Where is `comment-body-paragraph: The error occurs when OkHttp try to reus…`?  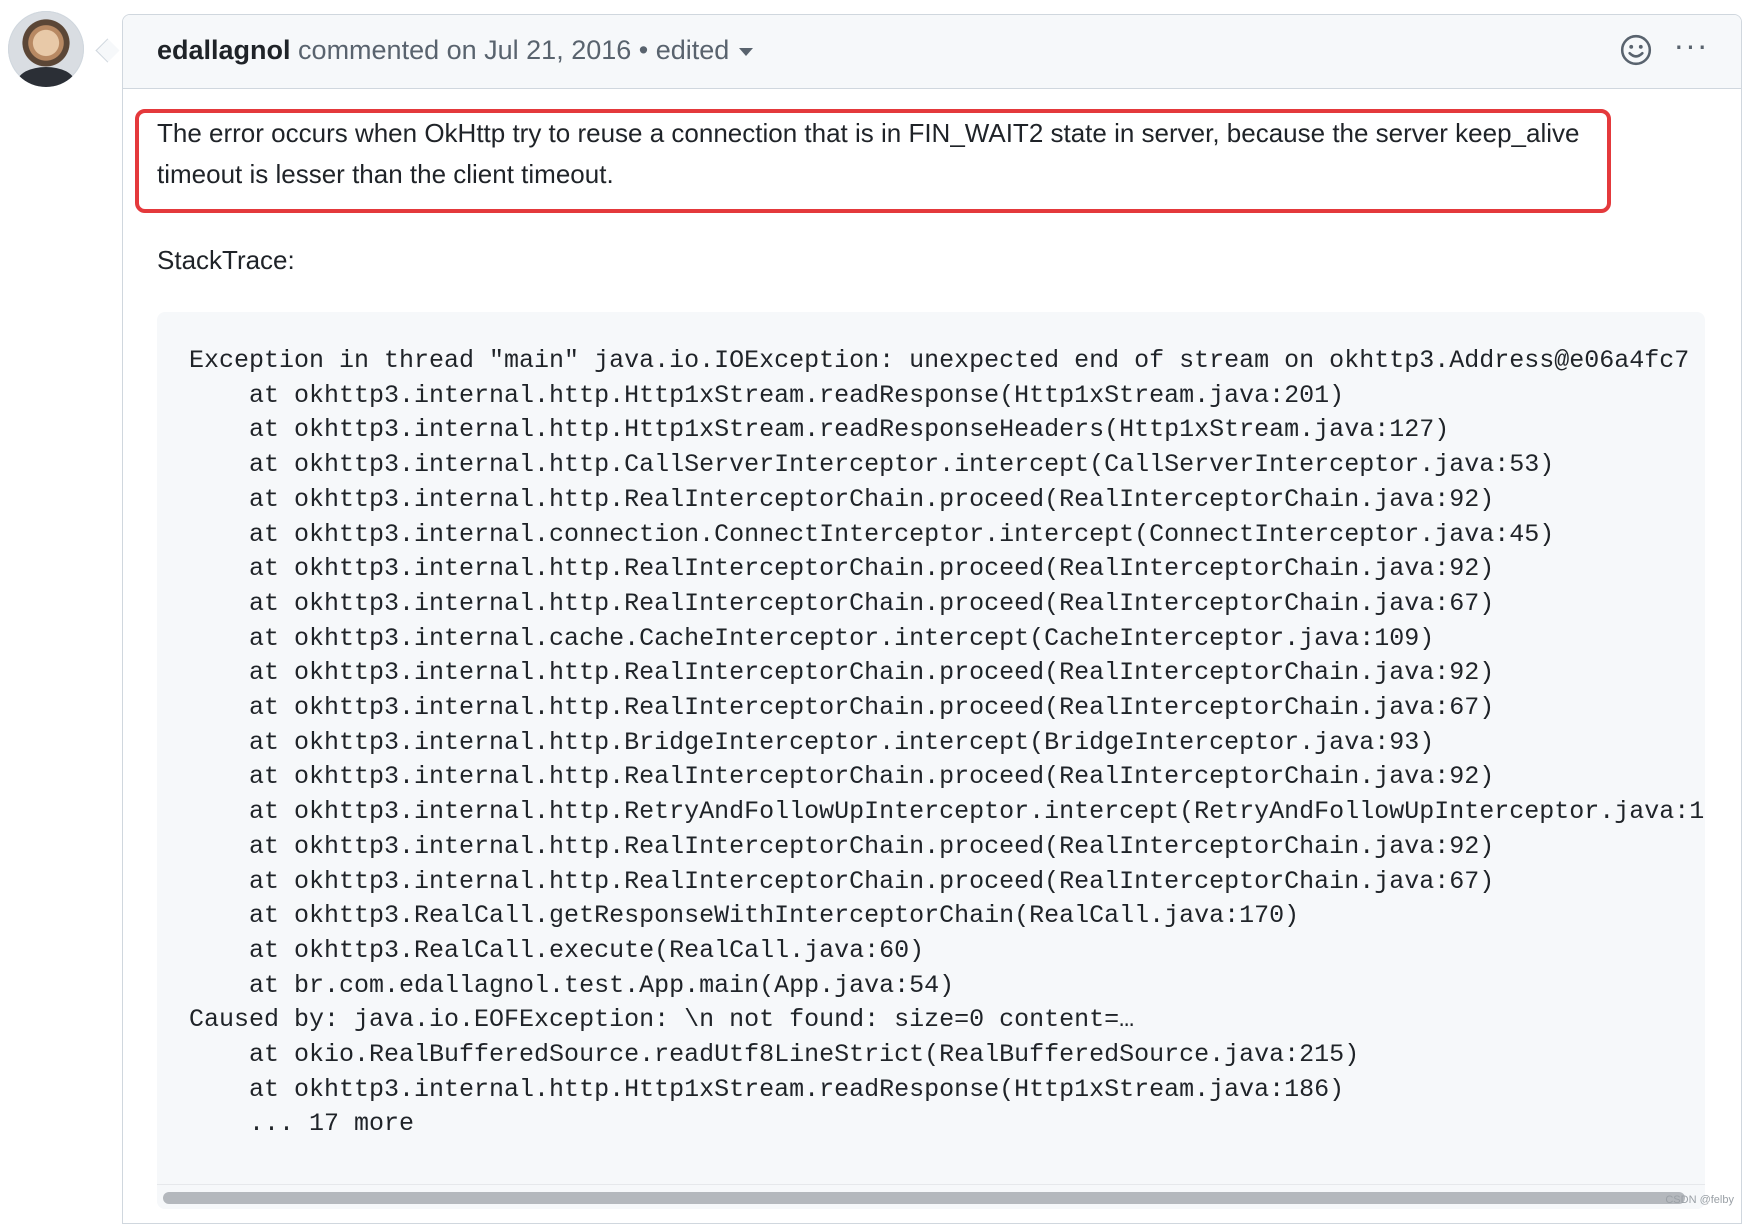 comment-body-paragraph: The error occurs when OkHttp try to reus… is located at coordinates (868, 153).